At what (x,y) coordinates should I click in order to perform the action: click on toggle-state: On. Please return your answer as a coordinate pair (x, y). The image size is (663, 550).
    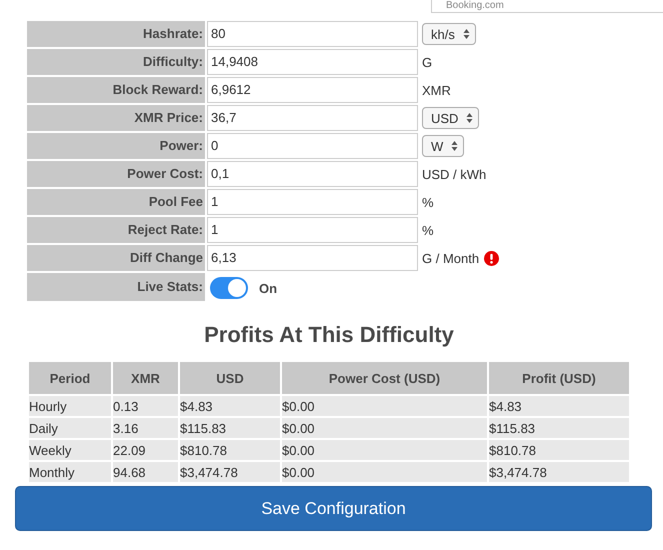
    Looking at the image, I should click on (268, 288).